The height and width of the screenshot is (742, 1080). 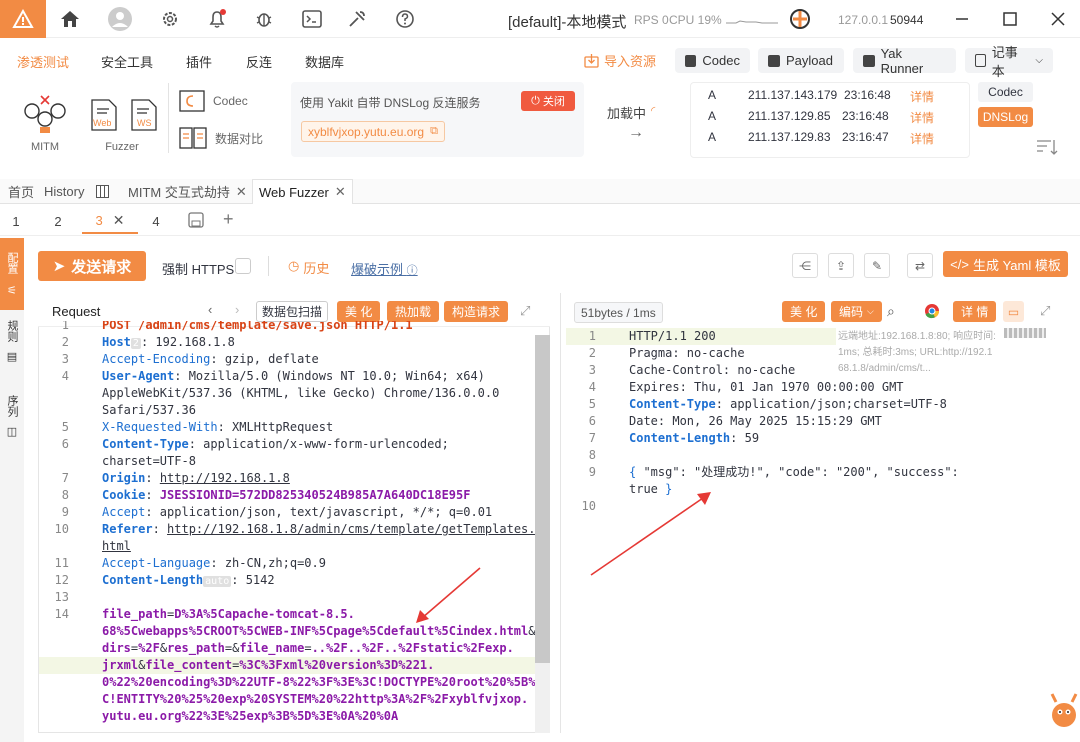 I want to click on code-token: =, so click(x=308, y=648).